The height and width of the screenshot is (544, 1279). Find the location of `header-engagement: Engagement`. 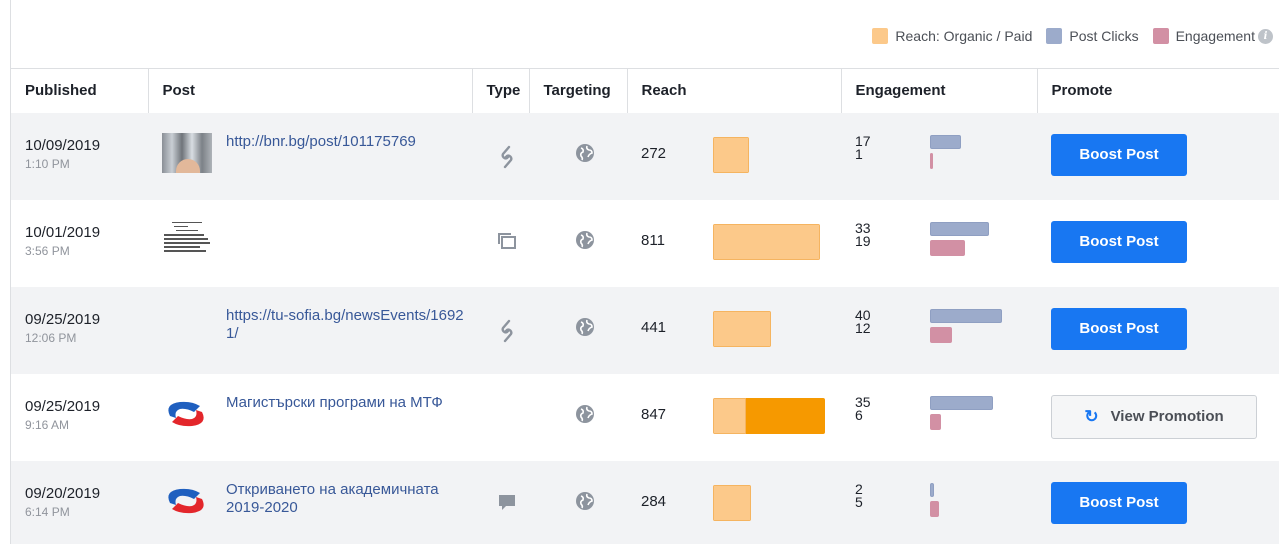

header-engagement: Engagement is located at coordinates (939, 90).